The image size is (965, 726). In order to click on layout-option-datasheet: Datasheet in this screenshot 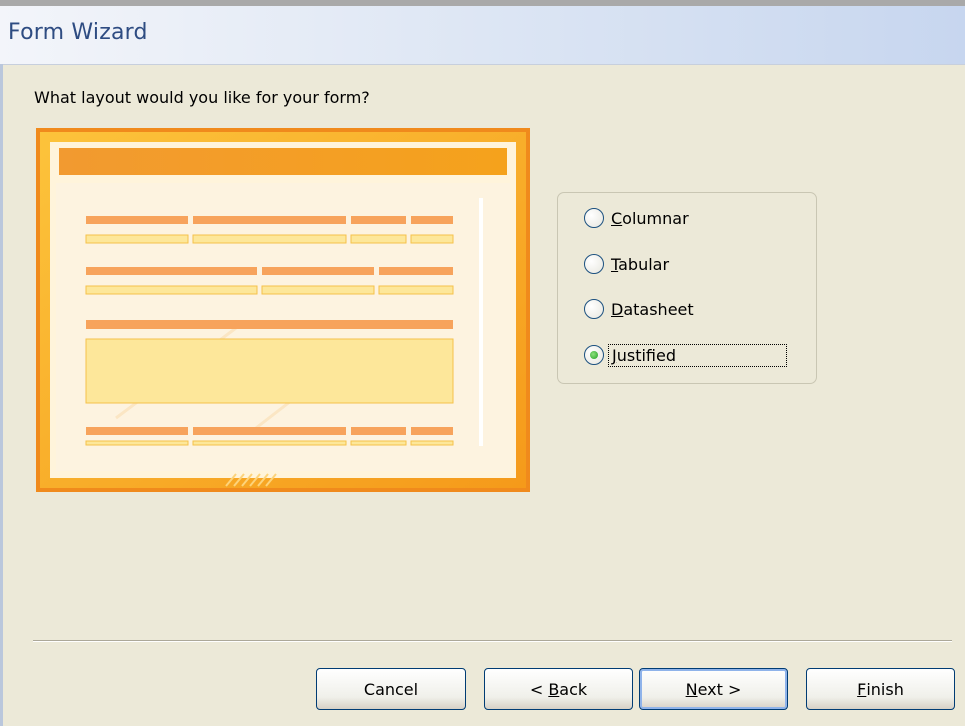, I will do `click(640, 309)`.